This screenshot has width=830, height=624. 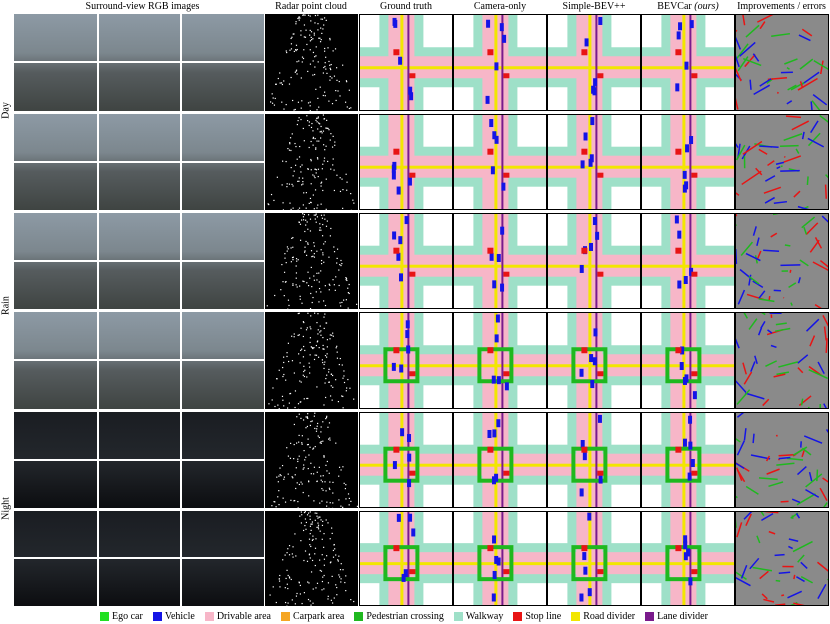 What do you see at coordinates (179, 616) in the screenshot?
I see `legend-label: Vehicle` at bounding box center [179, 616].